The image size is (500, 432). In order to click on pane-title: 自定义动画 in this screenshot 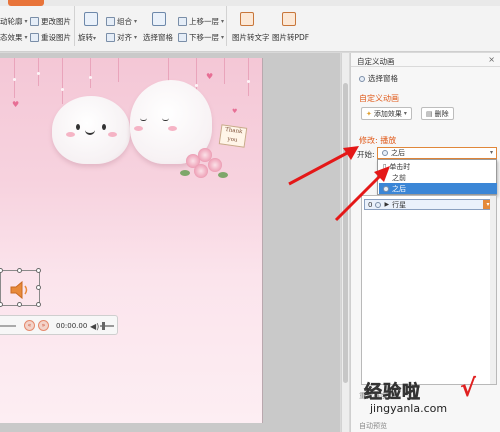, I will do `click(376, 61)`.